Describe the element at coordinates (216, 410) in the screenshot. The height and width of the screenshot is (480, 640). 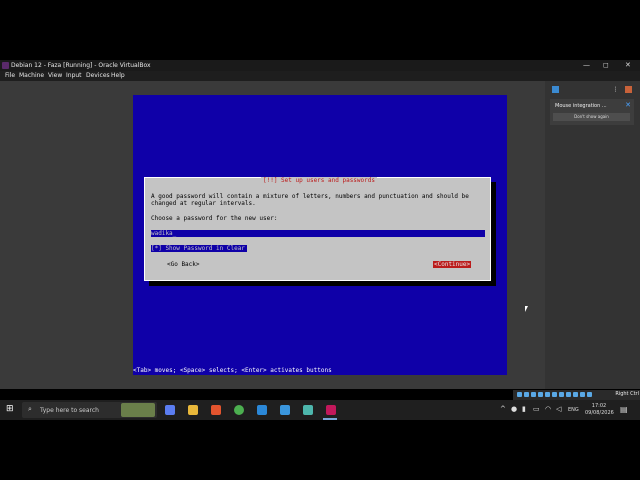
I see `brave-browser-icon` at that location.